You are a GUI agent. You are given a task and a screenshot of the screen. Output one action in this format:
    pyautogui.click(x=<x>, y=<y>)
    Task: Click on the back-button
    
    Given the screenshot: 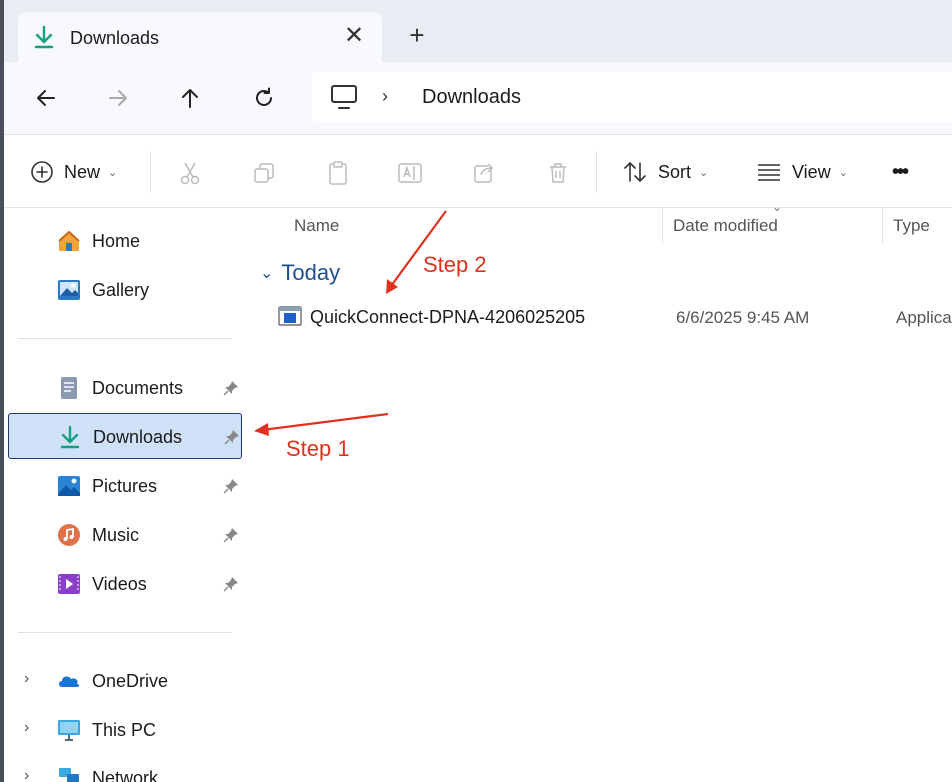 What is the action you would take?
    pyautogui.click(x=46, y=98)
    